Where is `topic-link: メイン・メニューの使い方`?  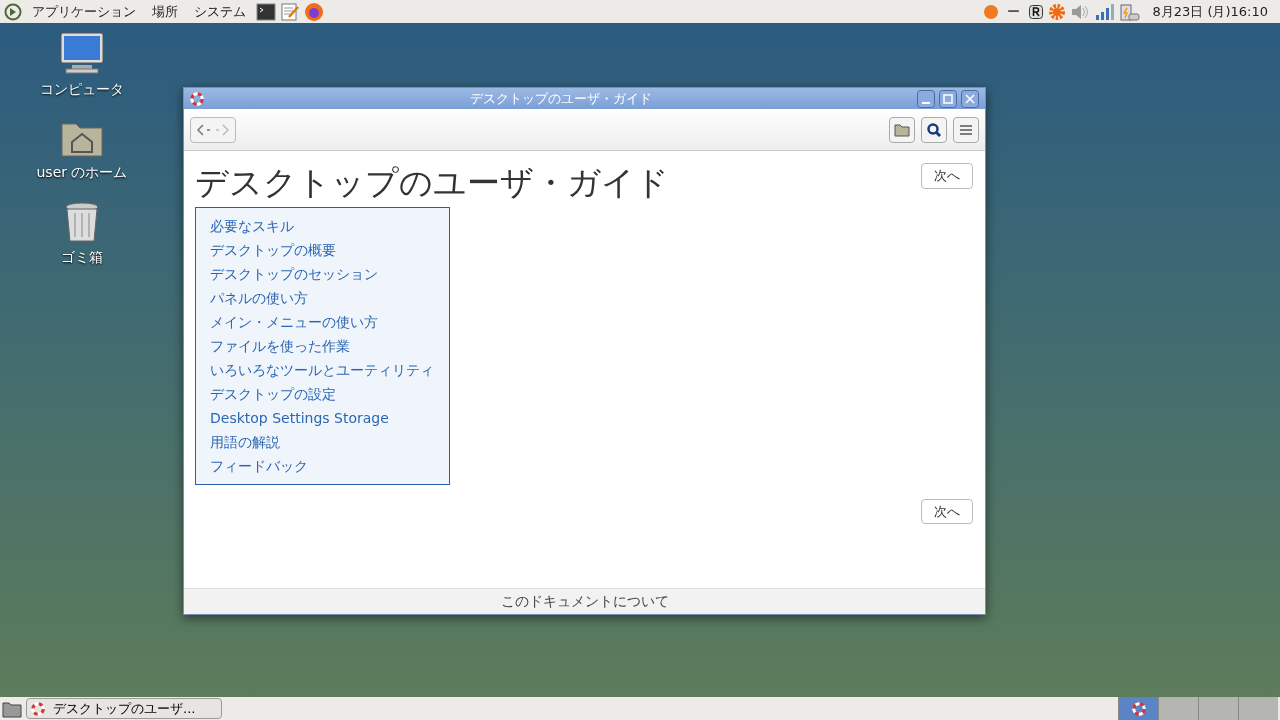 topic-link: メイン・メニューの使い方 is located at coordinates (322, 321).